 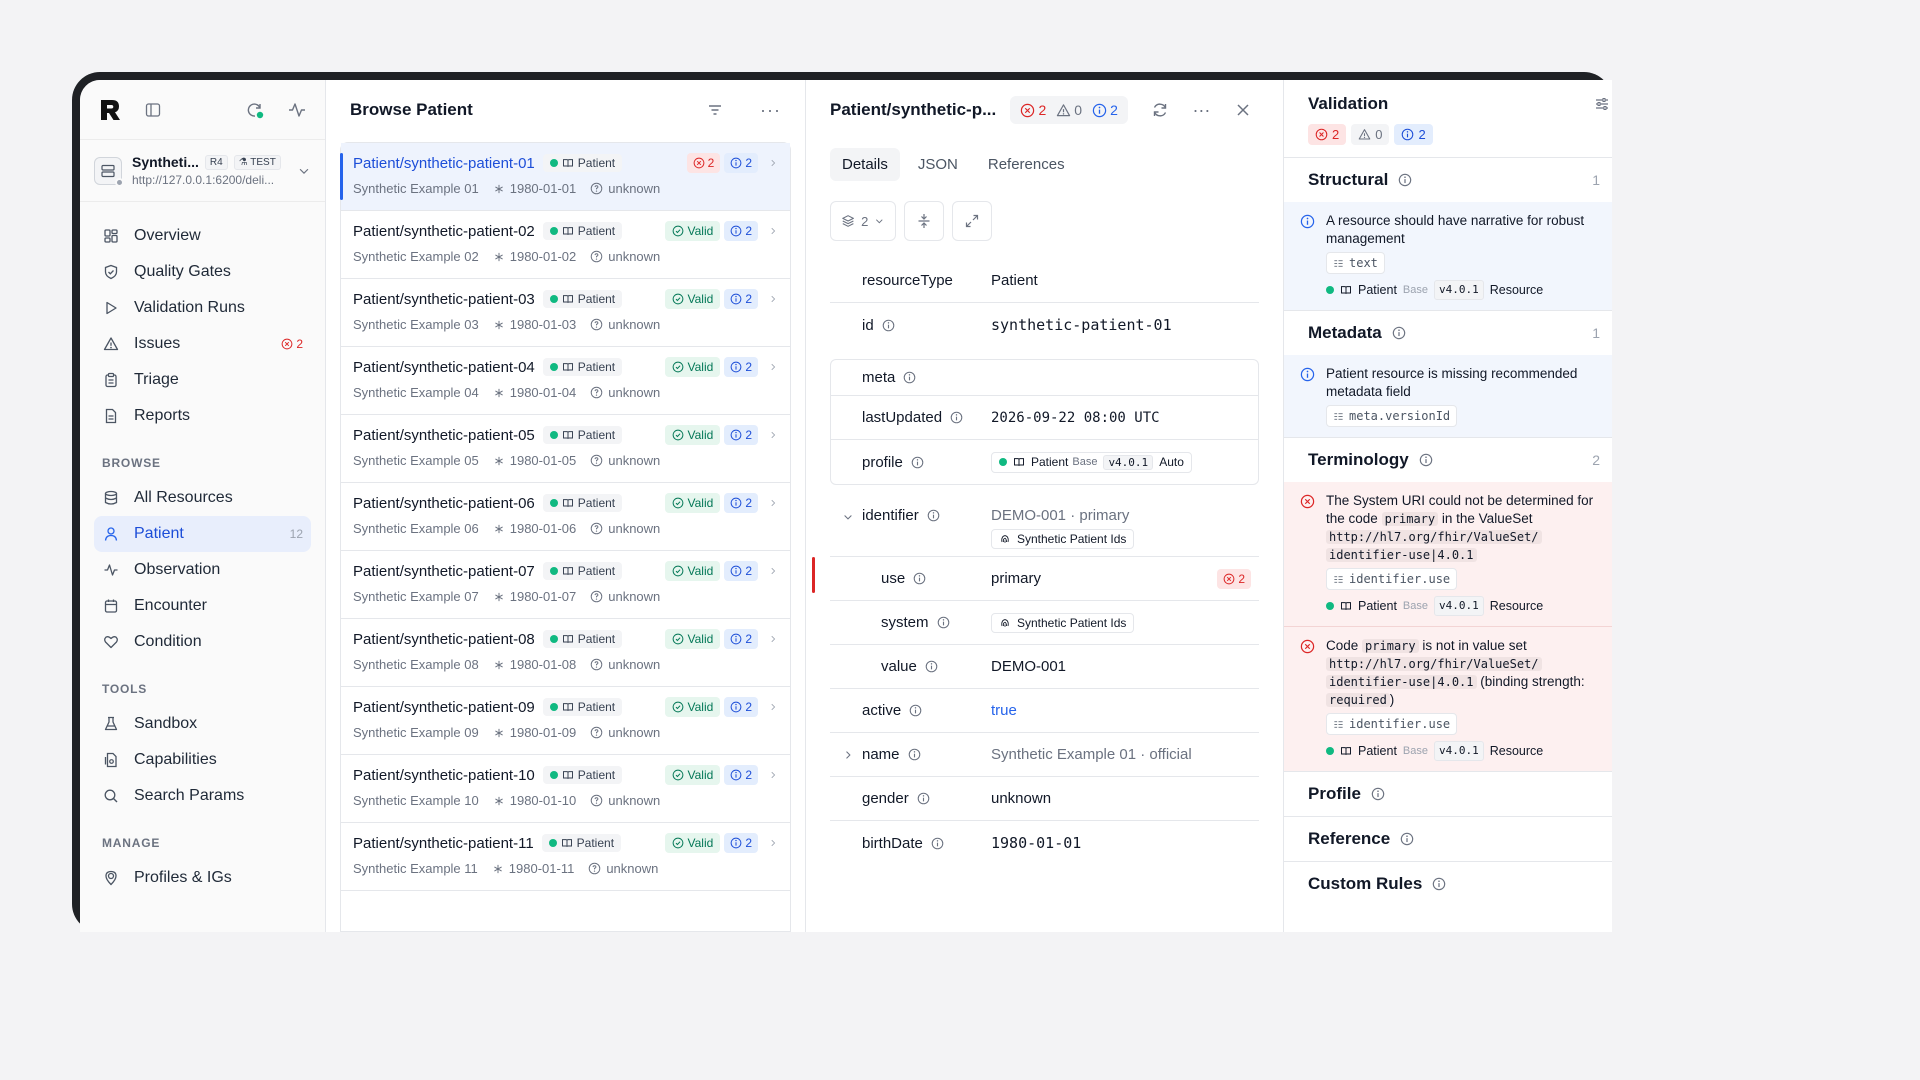 I want to click on field-birth-date: birthDate 1980-01-01, so click(x=1044, y=843).